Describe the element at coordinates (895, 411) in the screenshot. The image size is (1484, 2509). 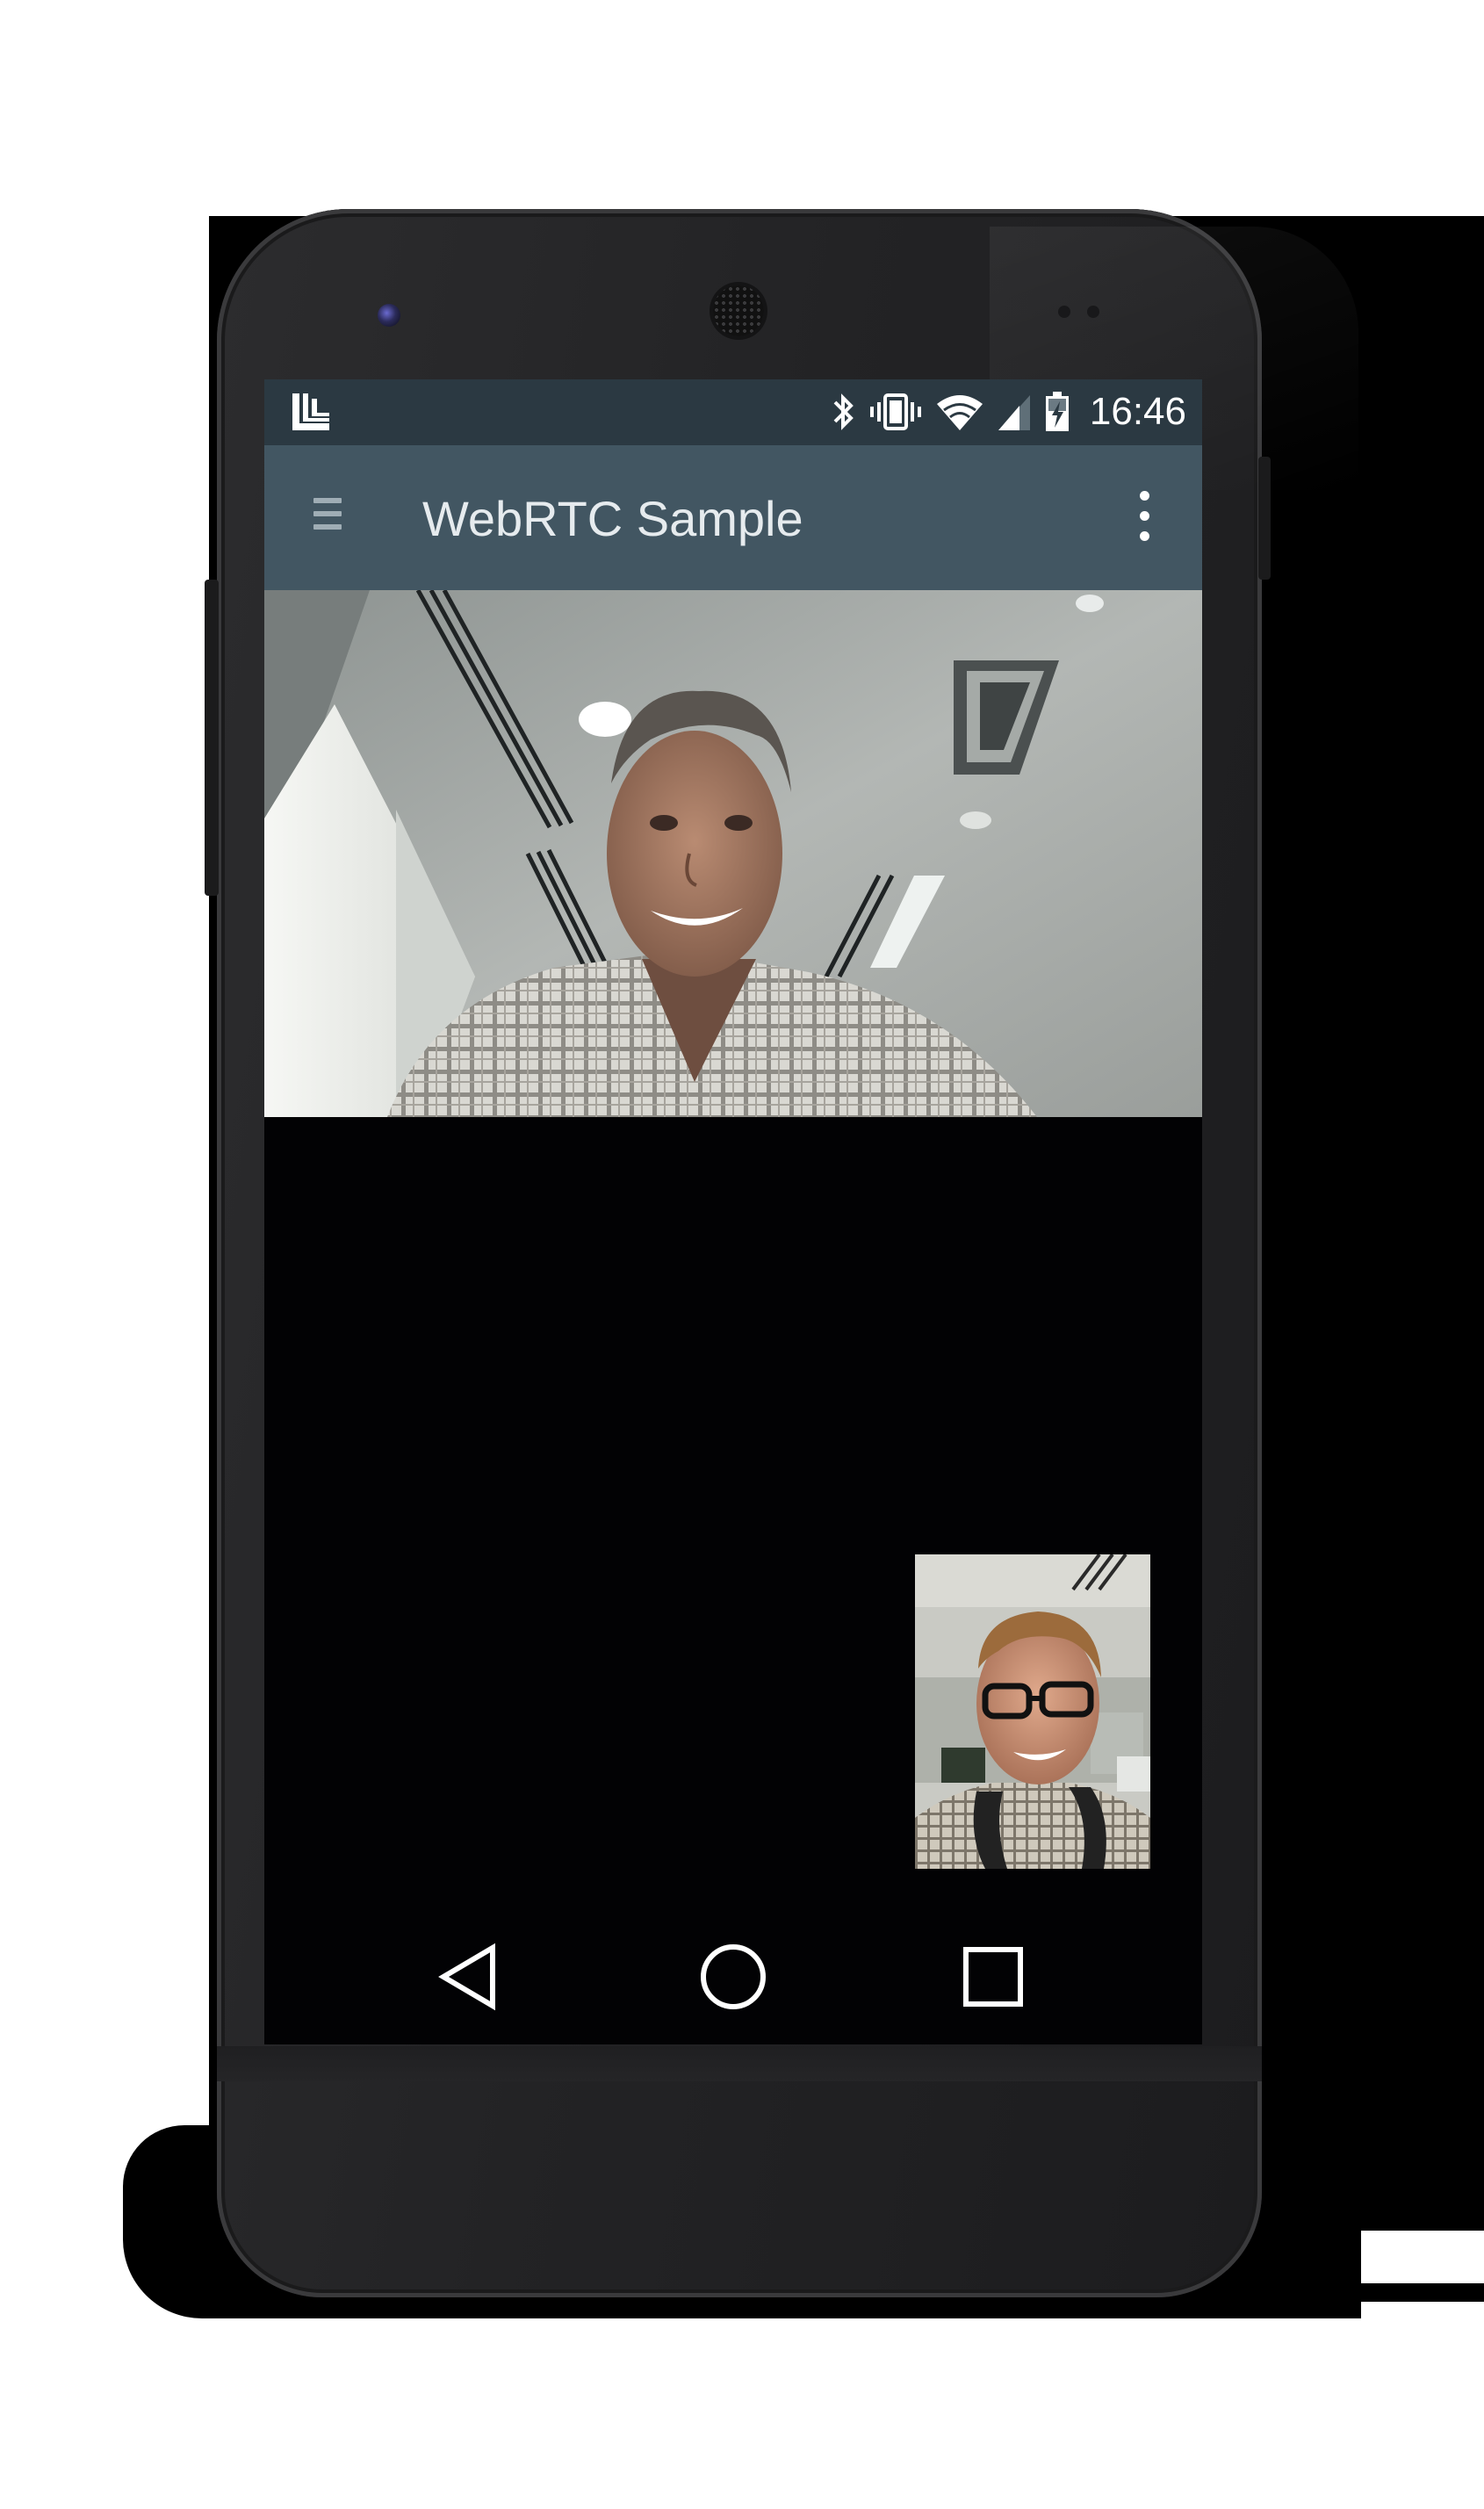
I see `vibrate-icon` at that location.